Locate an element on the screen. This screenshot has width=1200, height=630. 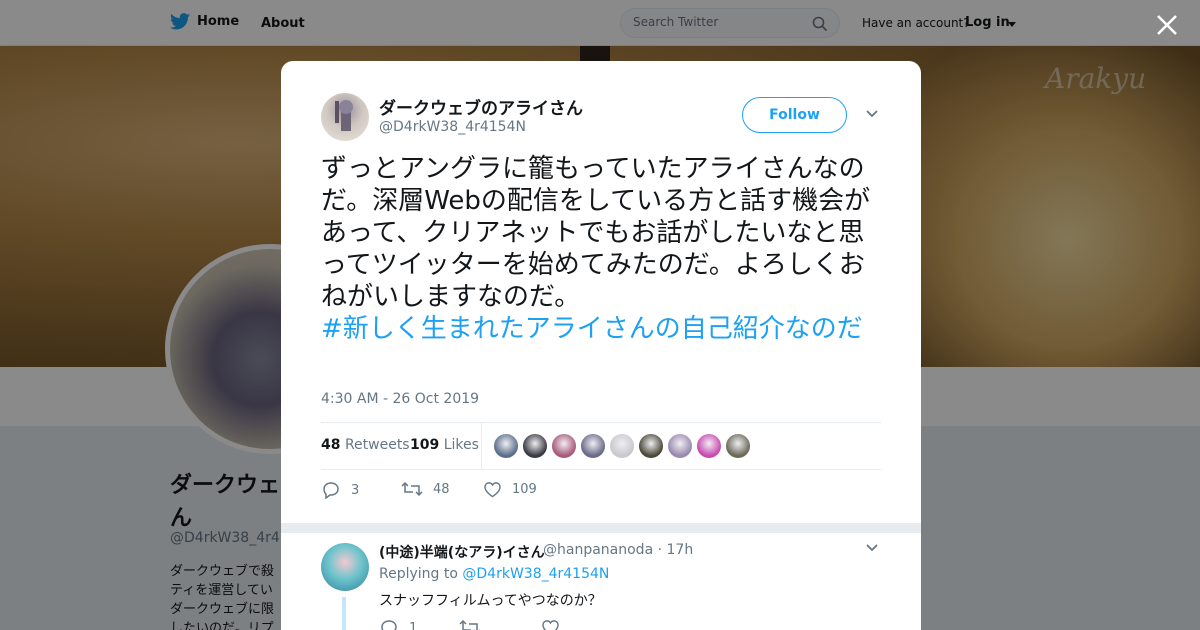
likes-stat: 109 Likes is located at coordinates (444, 445).